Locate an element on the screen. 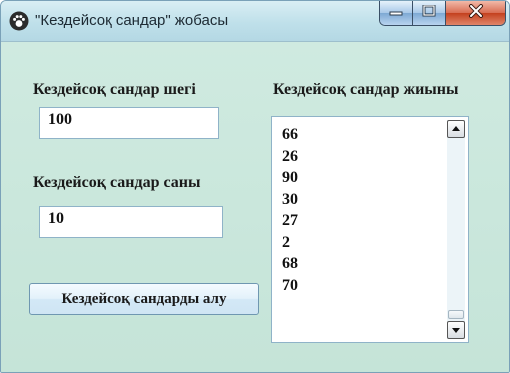 The image size is (510, 373). minimize-icon is located at coordinates (396, 13).